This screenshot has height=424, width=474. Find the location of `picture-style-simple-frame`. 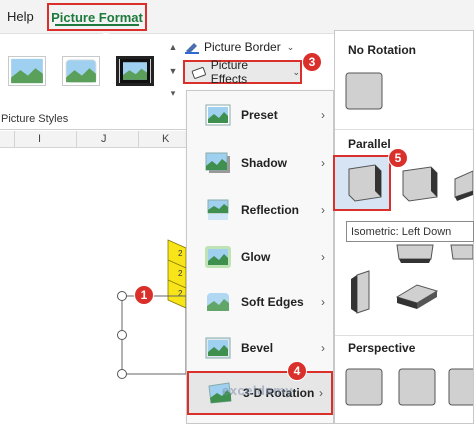

picture-style-simple-frame is located at coordinates (27, 71).